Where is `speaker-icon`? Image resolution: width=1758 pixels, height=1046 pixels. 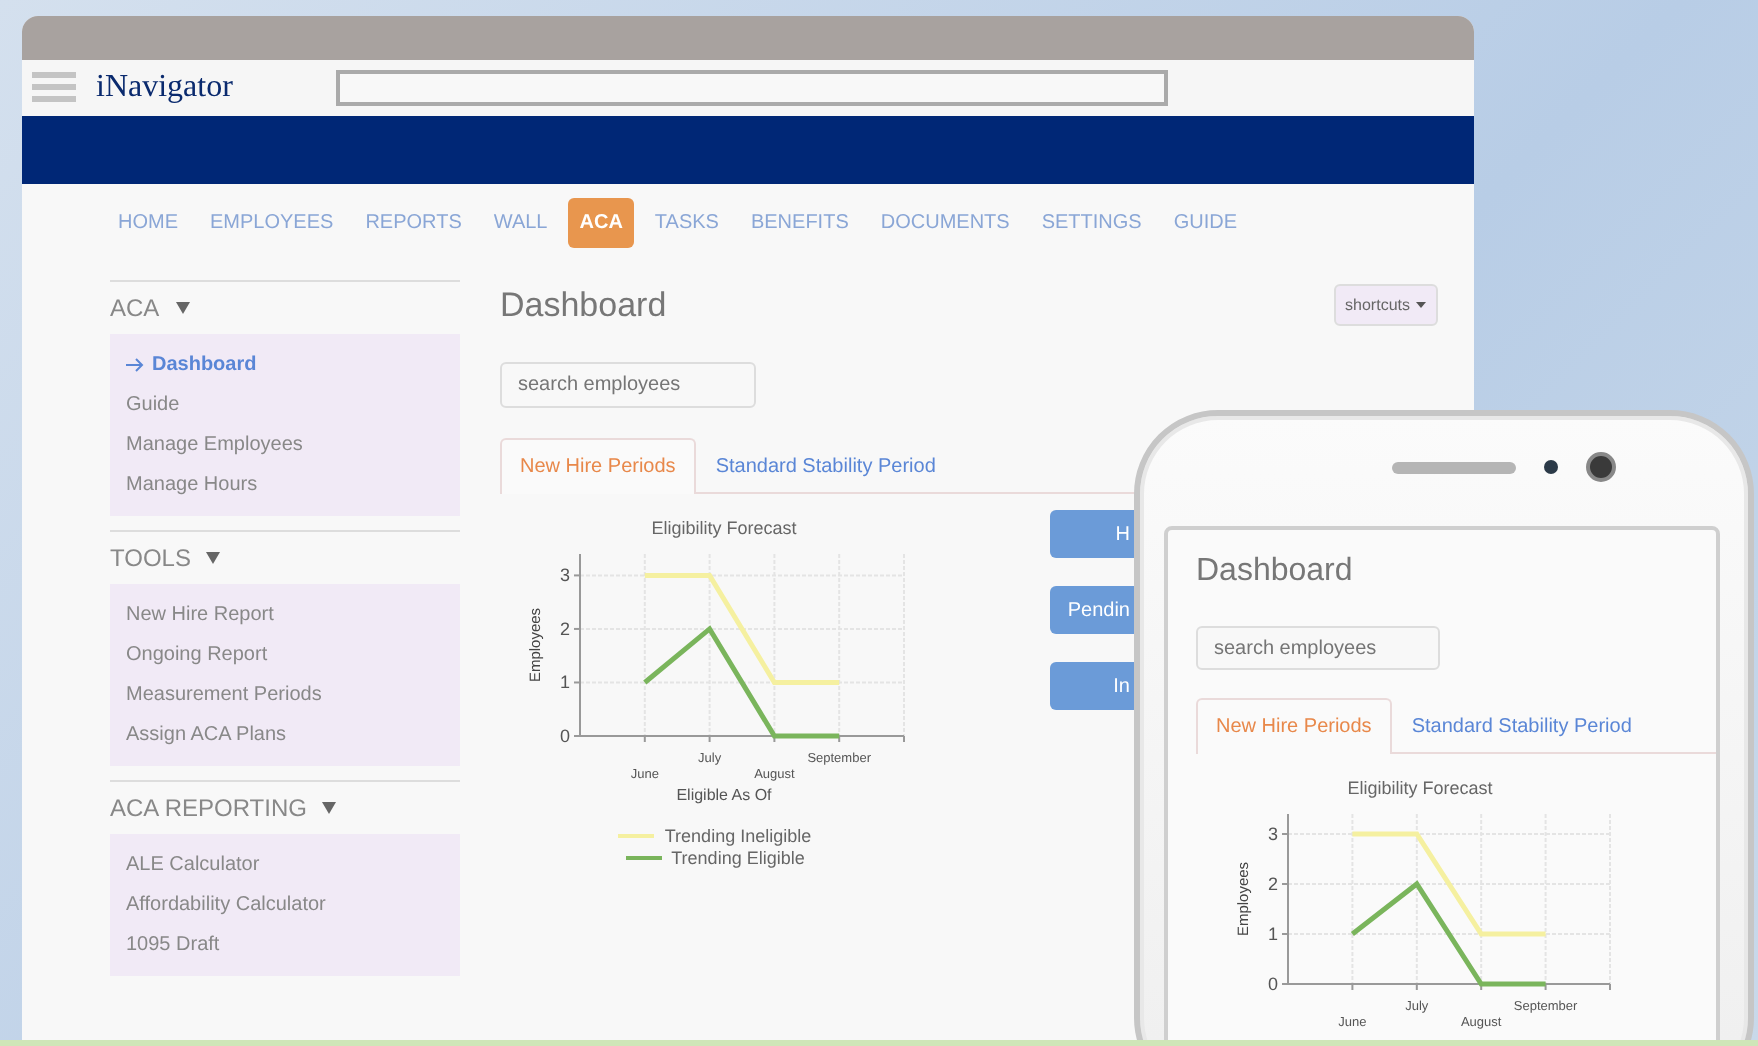
speaker-icon is located at coordinates (1454, 467).